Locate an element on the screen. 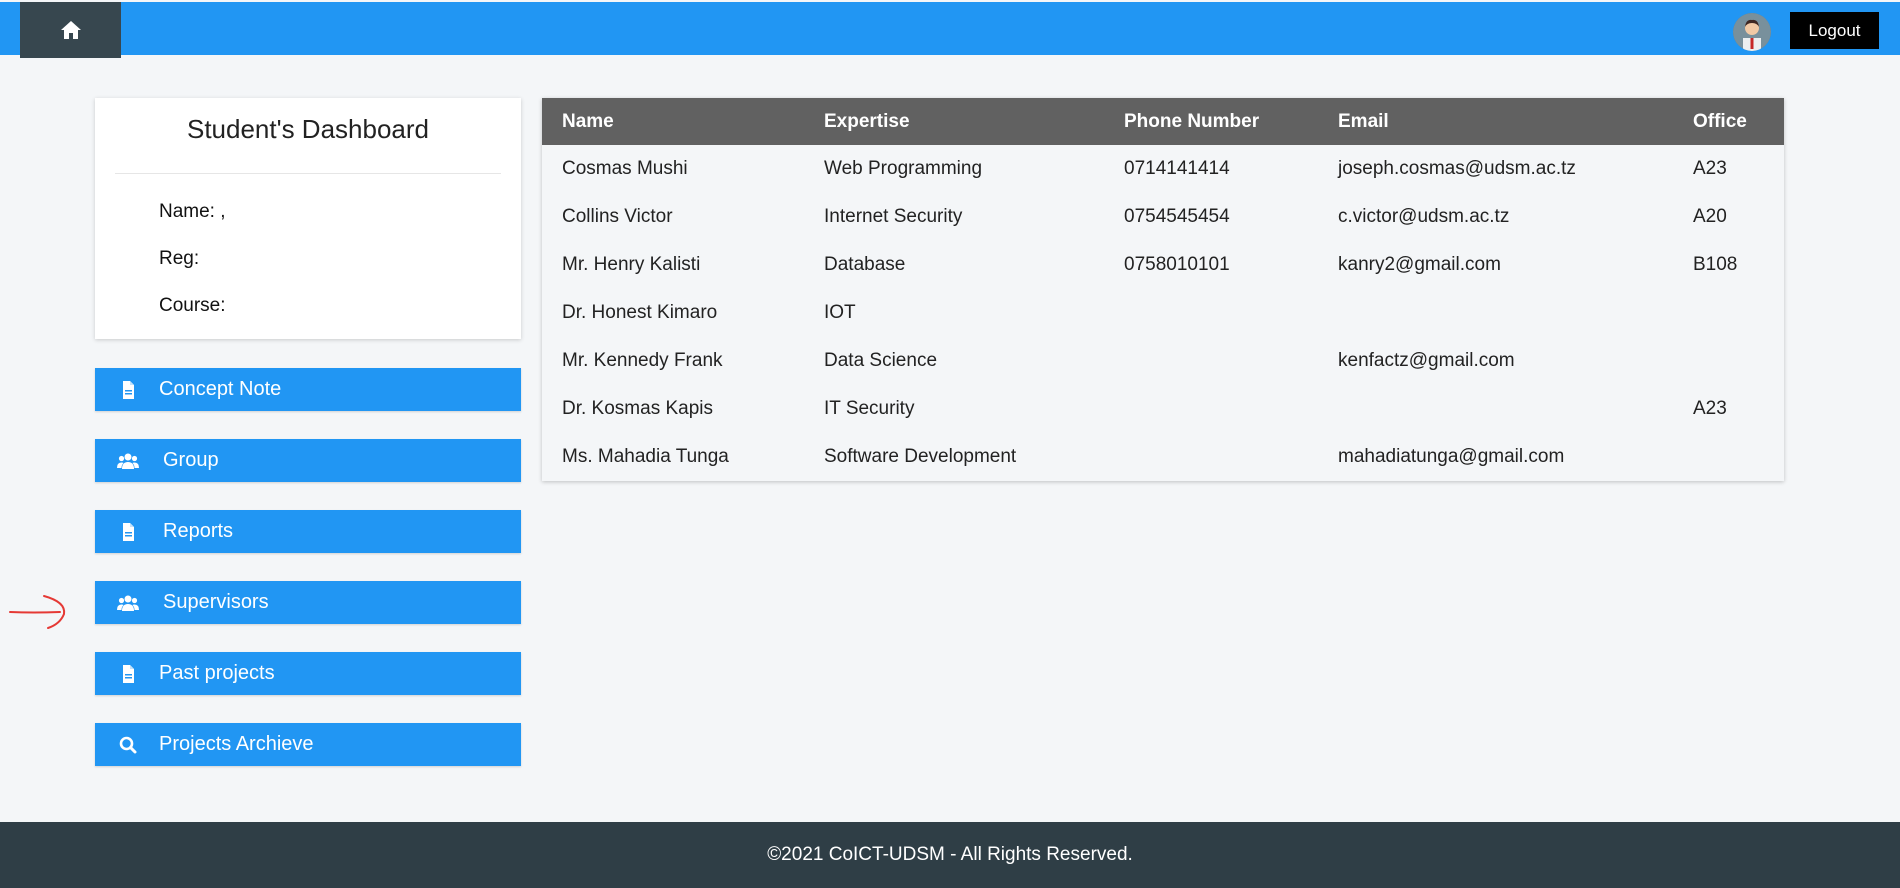 This screenshot has height=888, width=1900. copyright-text: ©2021 CoICT-UDSM - All Rights Reserved. is located at coordinates (950, 854).